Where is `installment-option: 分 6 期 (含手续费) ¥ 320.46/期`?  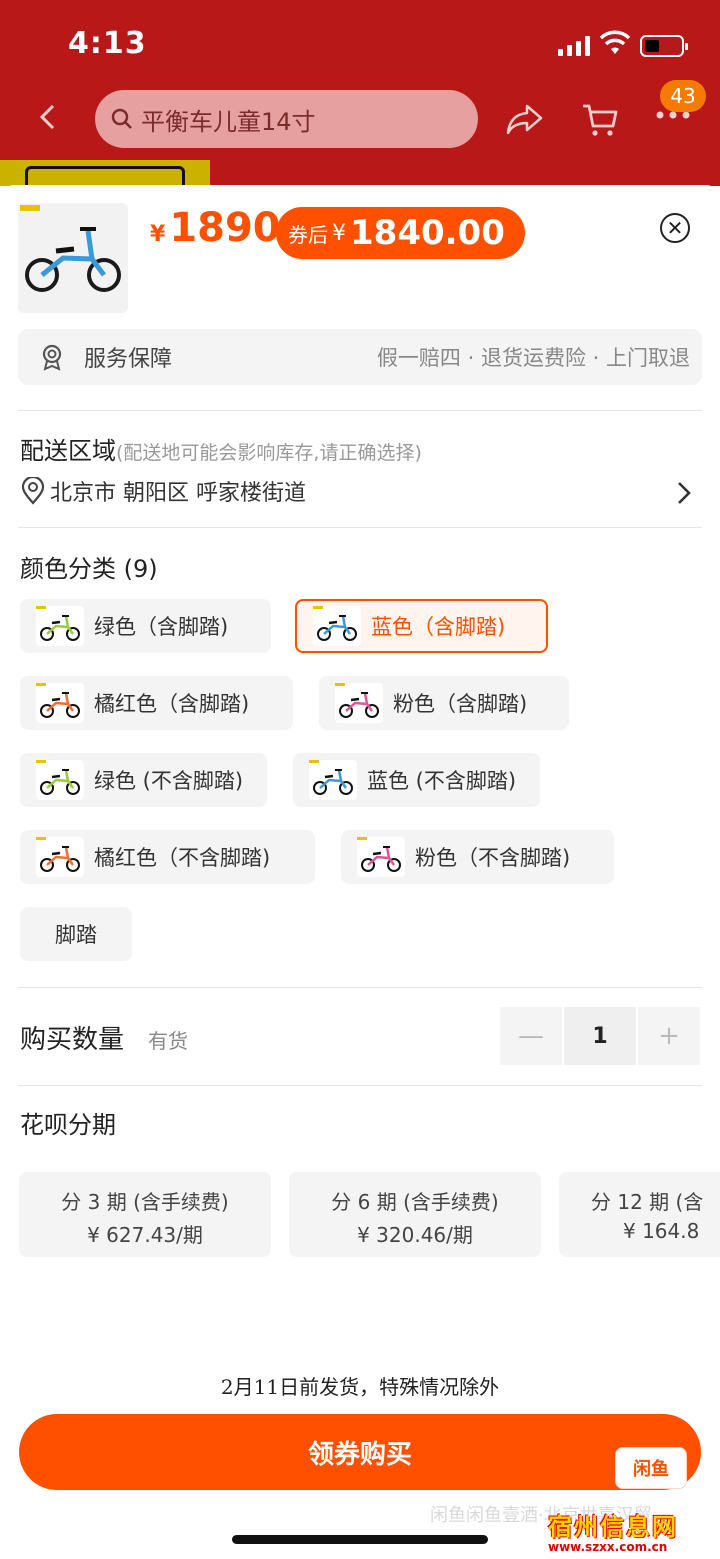
installment-option: 分 6 期 (含手续费) ¥ 320.46/期 is located at coordinates (415, 1214).